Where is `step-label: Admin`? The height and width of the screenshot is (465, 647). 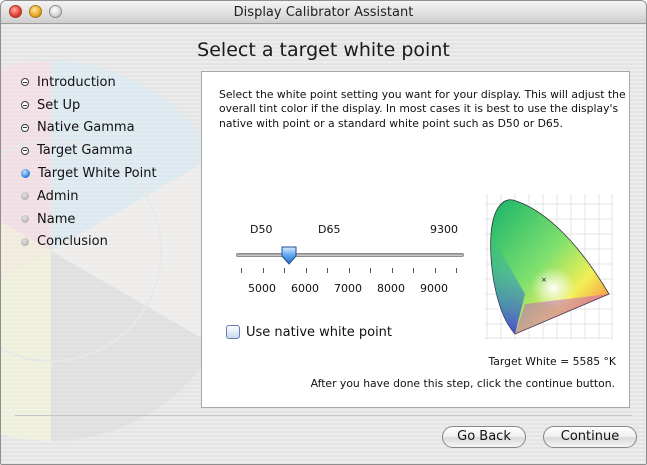 step-label: Admin is located at coordinates (58, 196).